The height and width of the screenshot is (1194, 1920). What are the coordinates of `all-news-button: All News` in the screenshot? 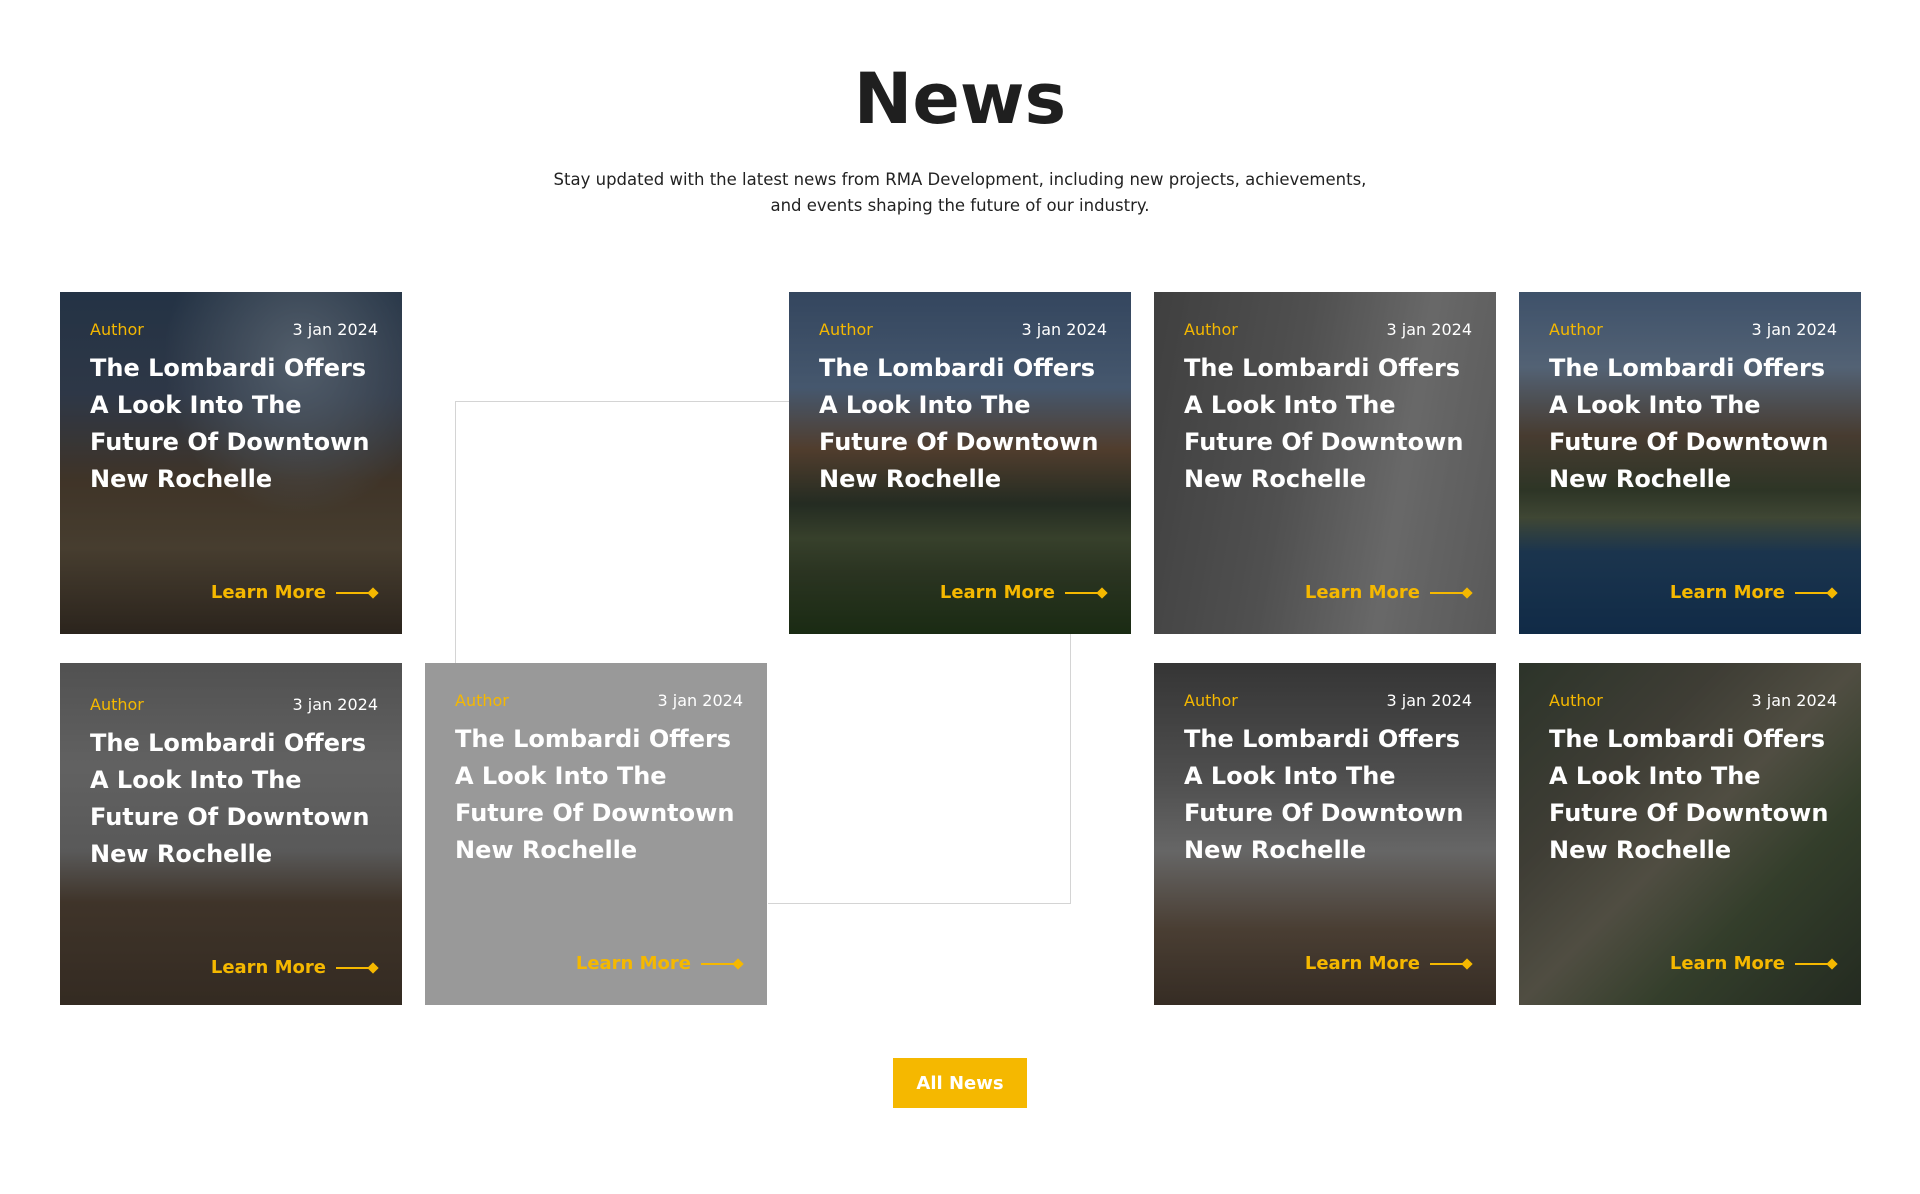 It's located at (960, 1083).